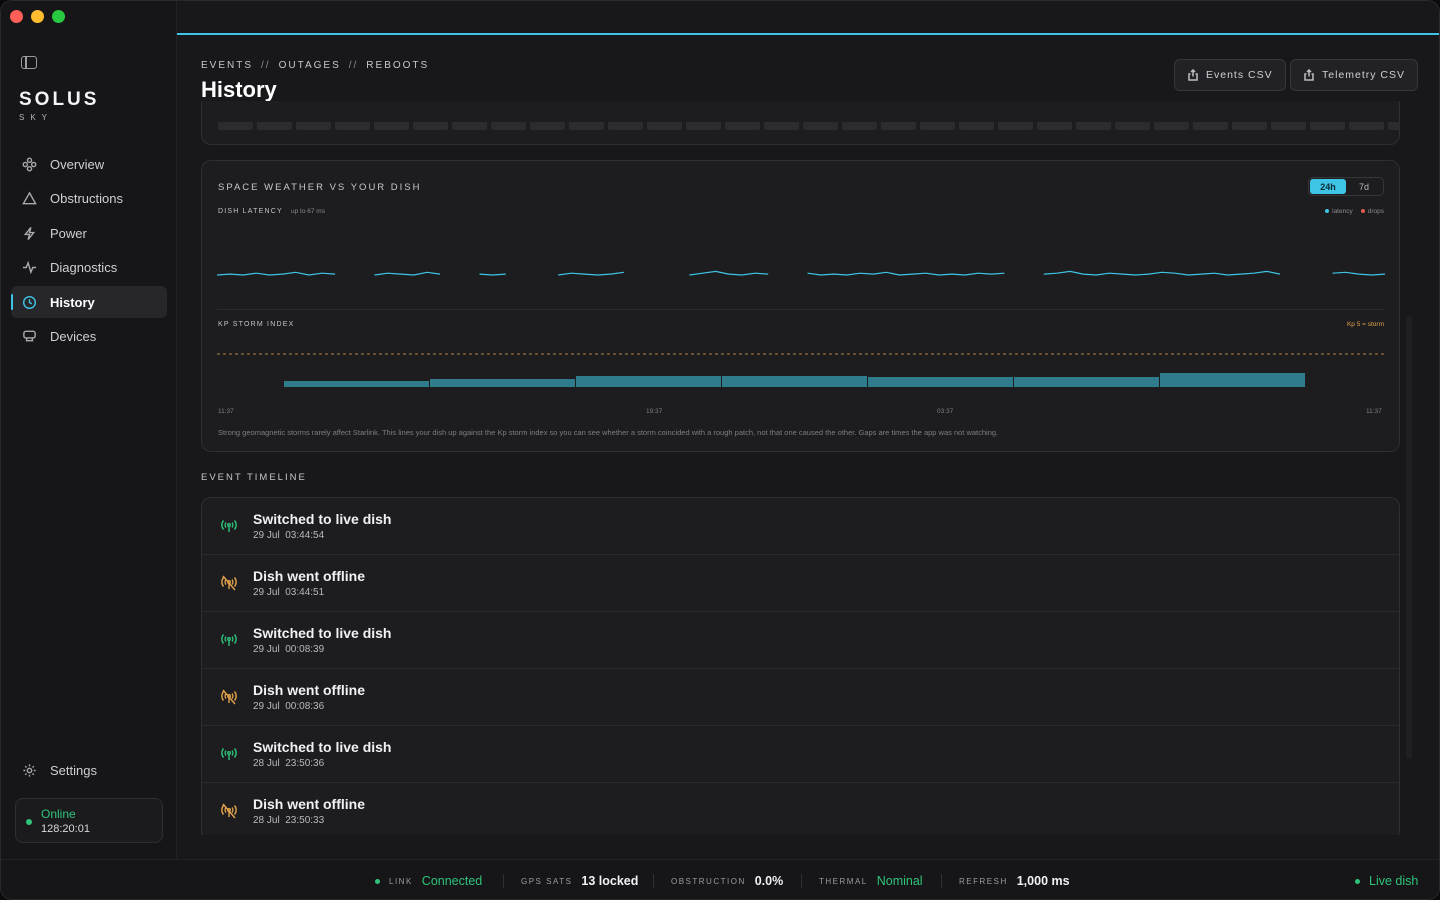  Describe the element at coordinates (227, 65) in the screenshot. I see `breadcrumb-events: EVENTS` at that location.